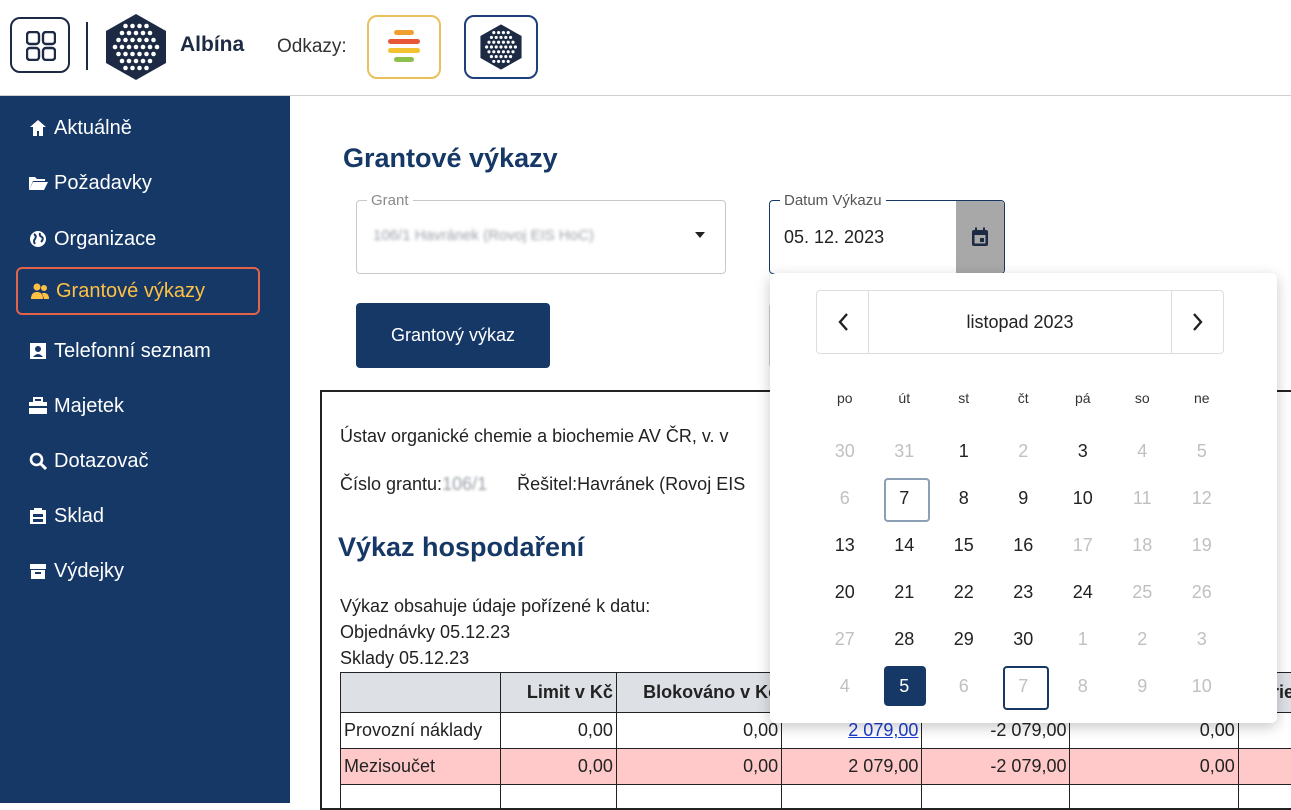 This screenshot has height=810, width=1291. Describe the element at coordinates (1083, 592) in the screenshot. I see `calendar-day: 24` at that location.